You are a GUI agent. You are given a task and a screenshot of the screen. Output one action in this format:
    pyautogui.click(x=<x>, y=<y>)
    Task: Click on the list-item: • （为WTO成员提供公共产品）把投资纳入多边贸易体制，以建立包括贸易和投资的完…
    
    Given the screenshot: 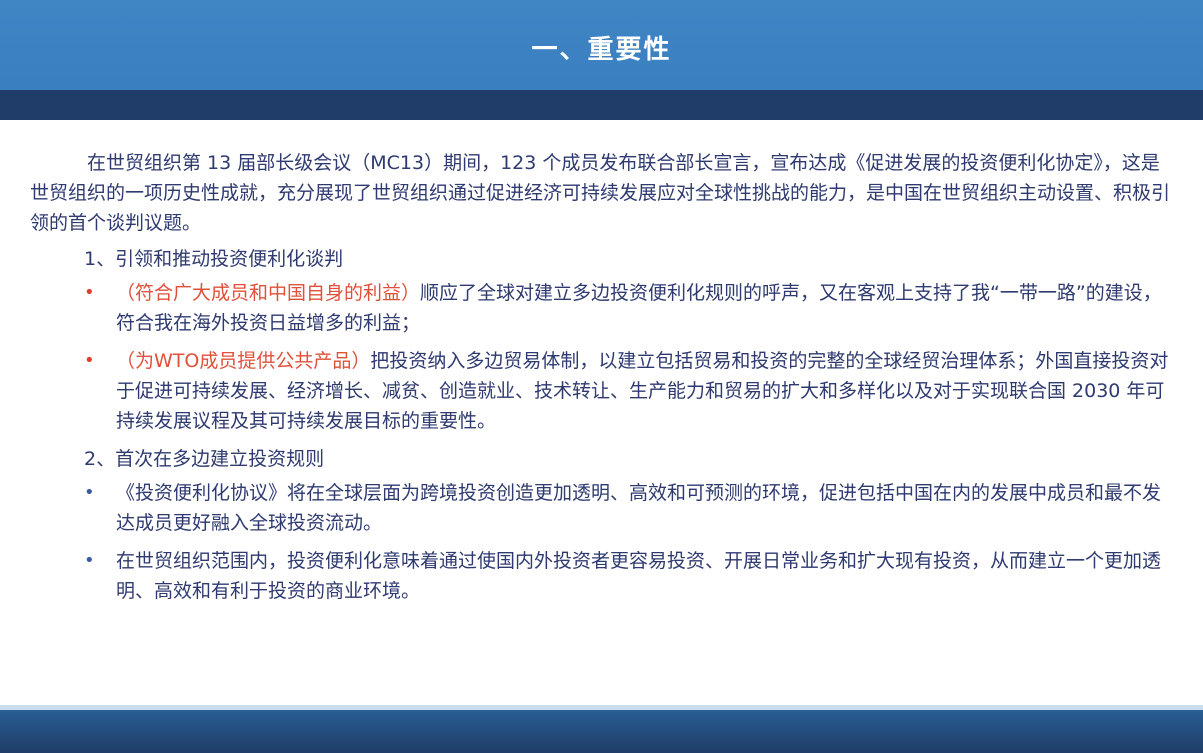 What is the action you would take?
    pyautogui.click(x=629, y=391)
    